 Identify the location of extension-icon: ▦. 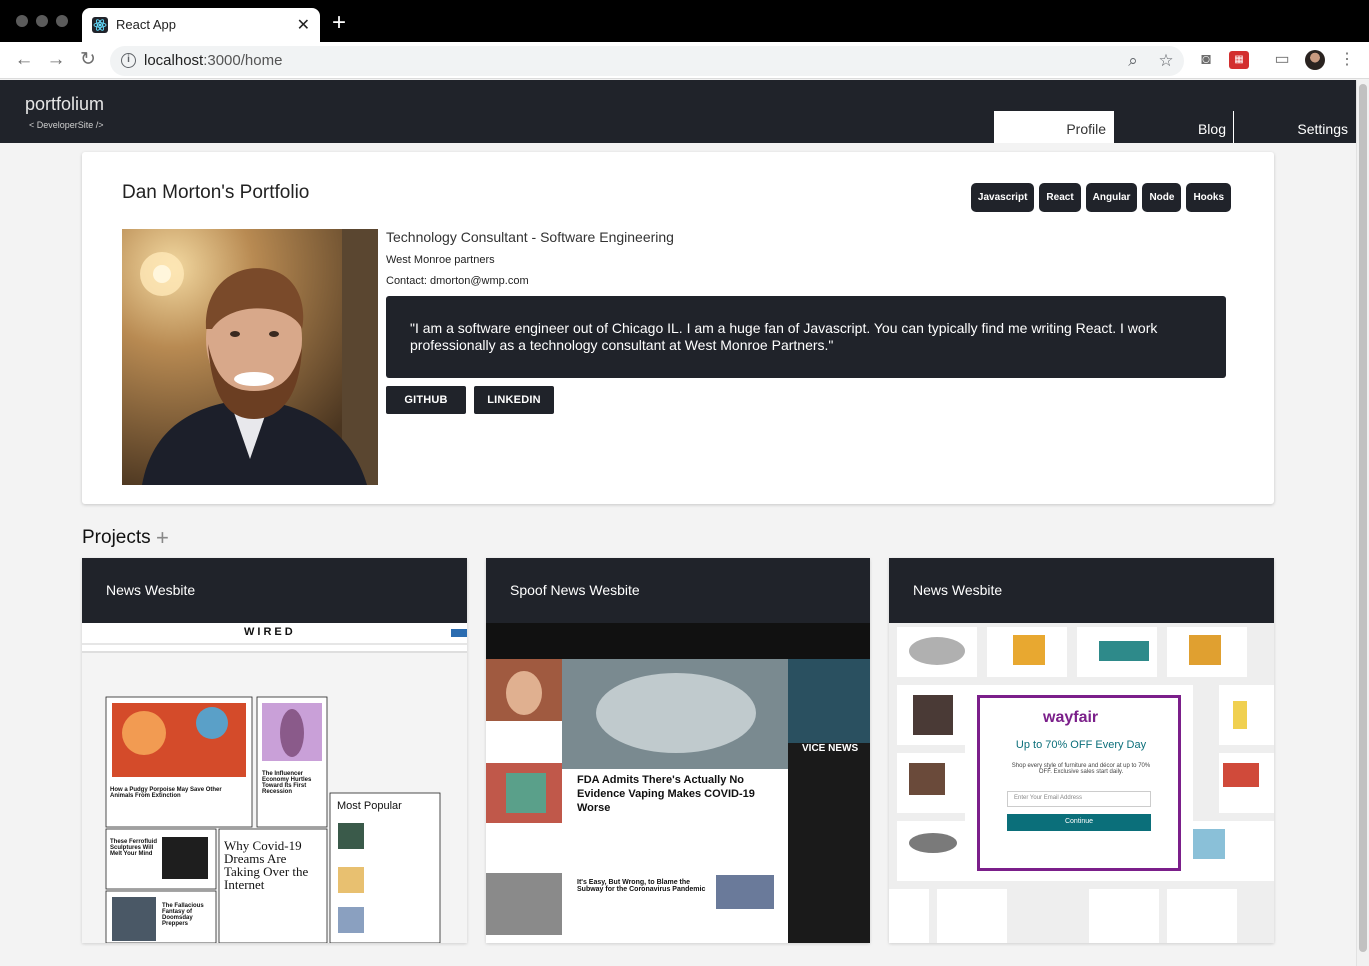
(1239, 60).